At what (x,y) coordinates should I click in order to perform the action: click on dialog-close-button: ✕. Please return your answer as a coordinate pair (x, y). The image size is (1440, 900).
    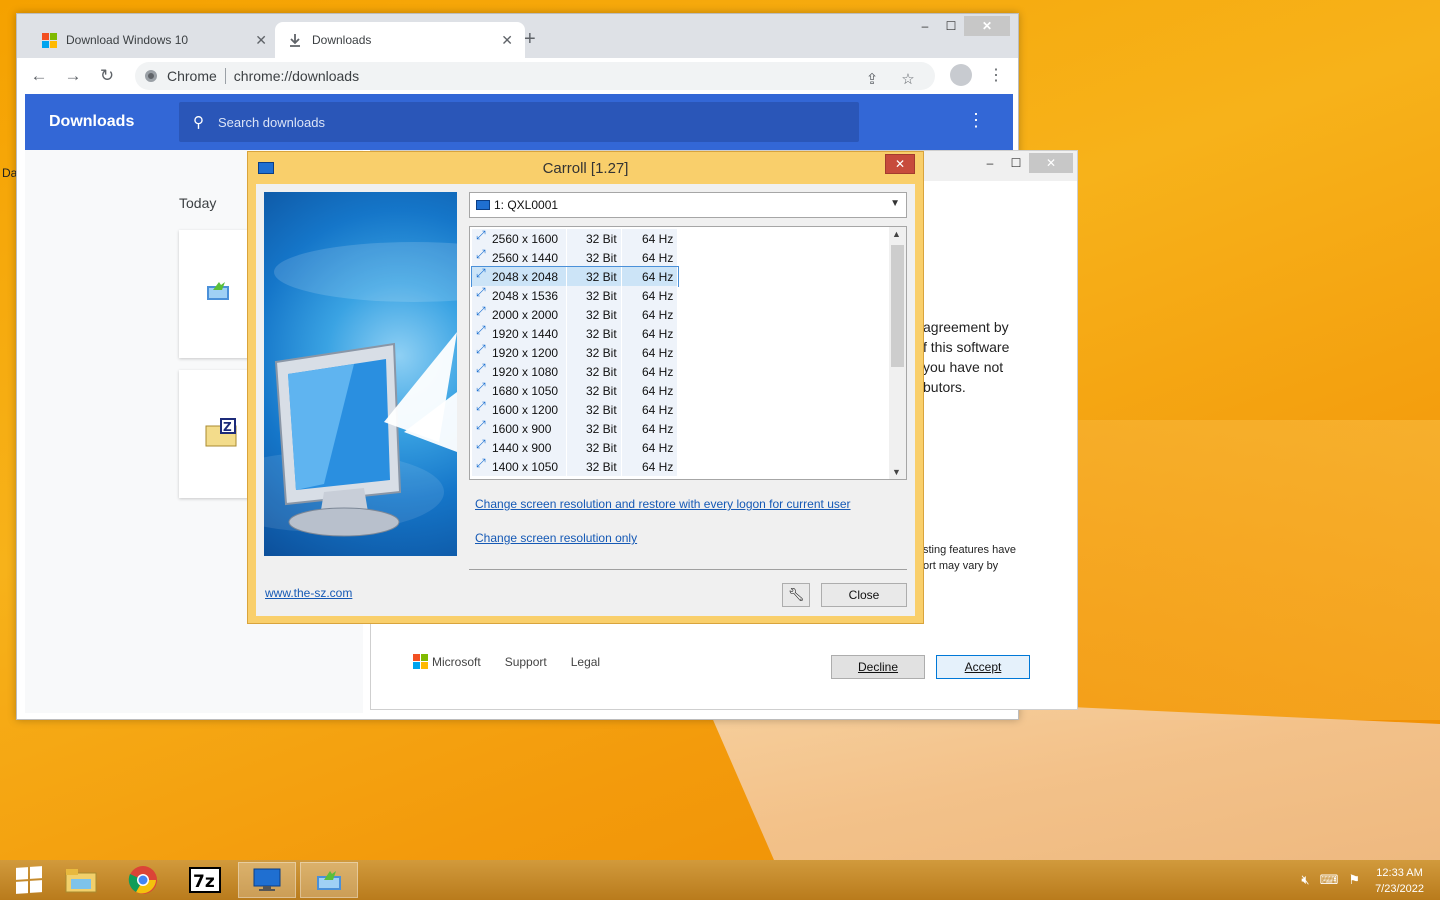
    Looking at the image, I should click on (900, 164).